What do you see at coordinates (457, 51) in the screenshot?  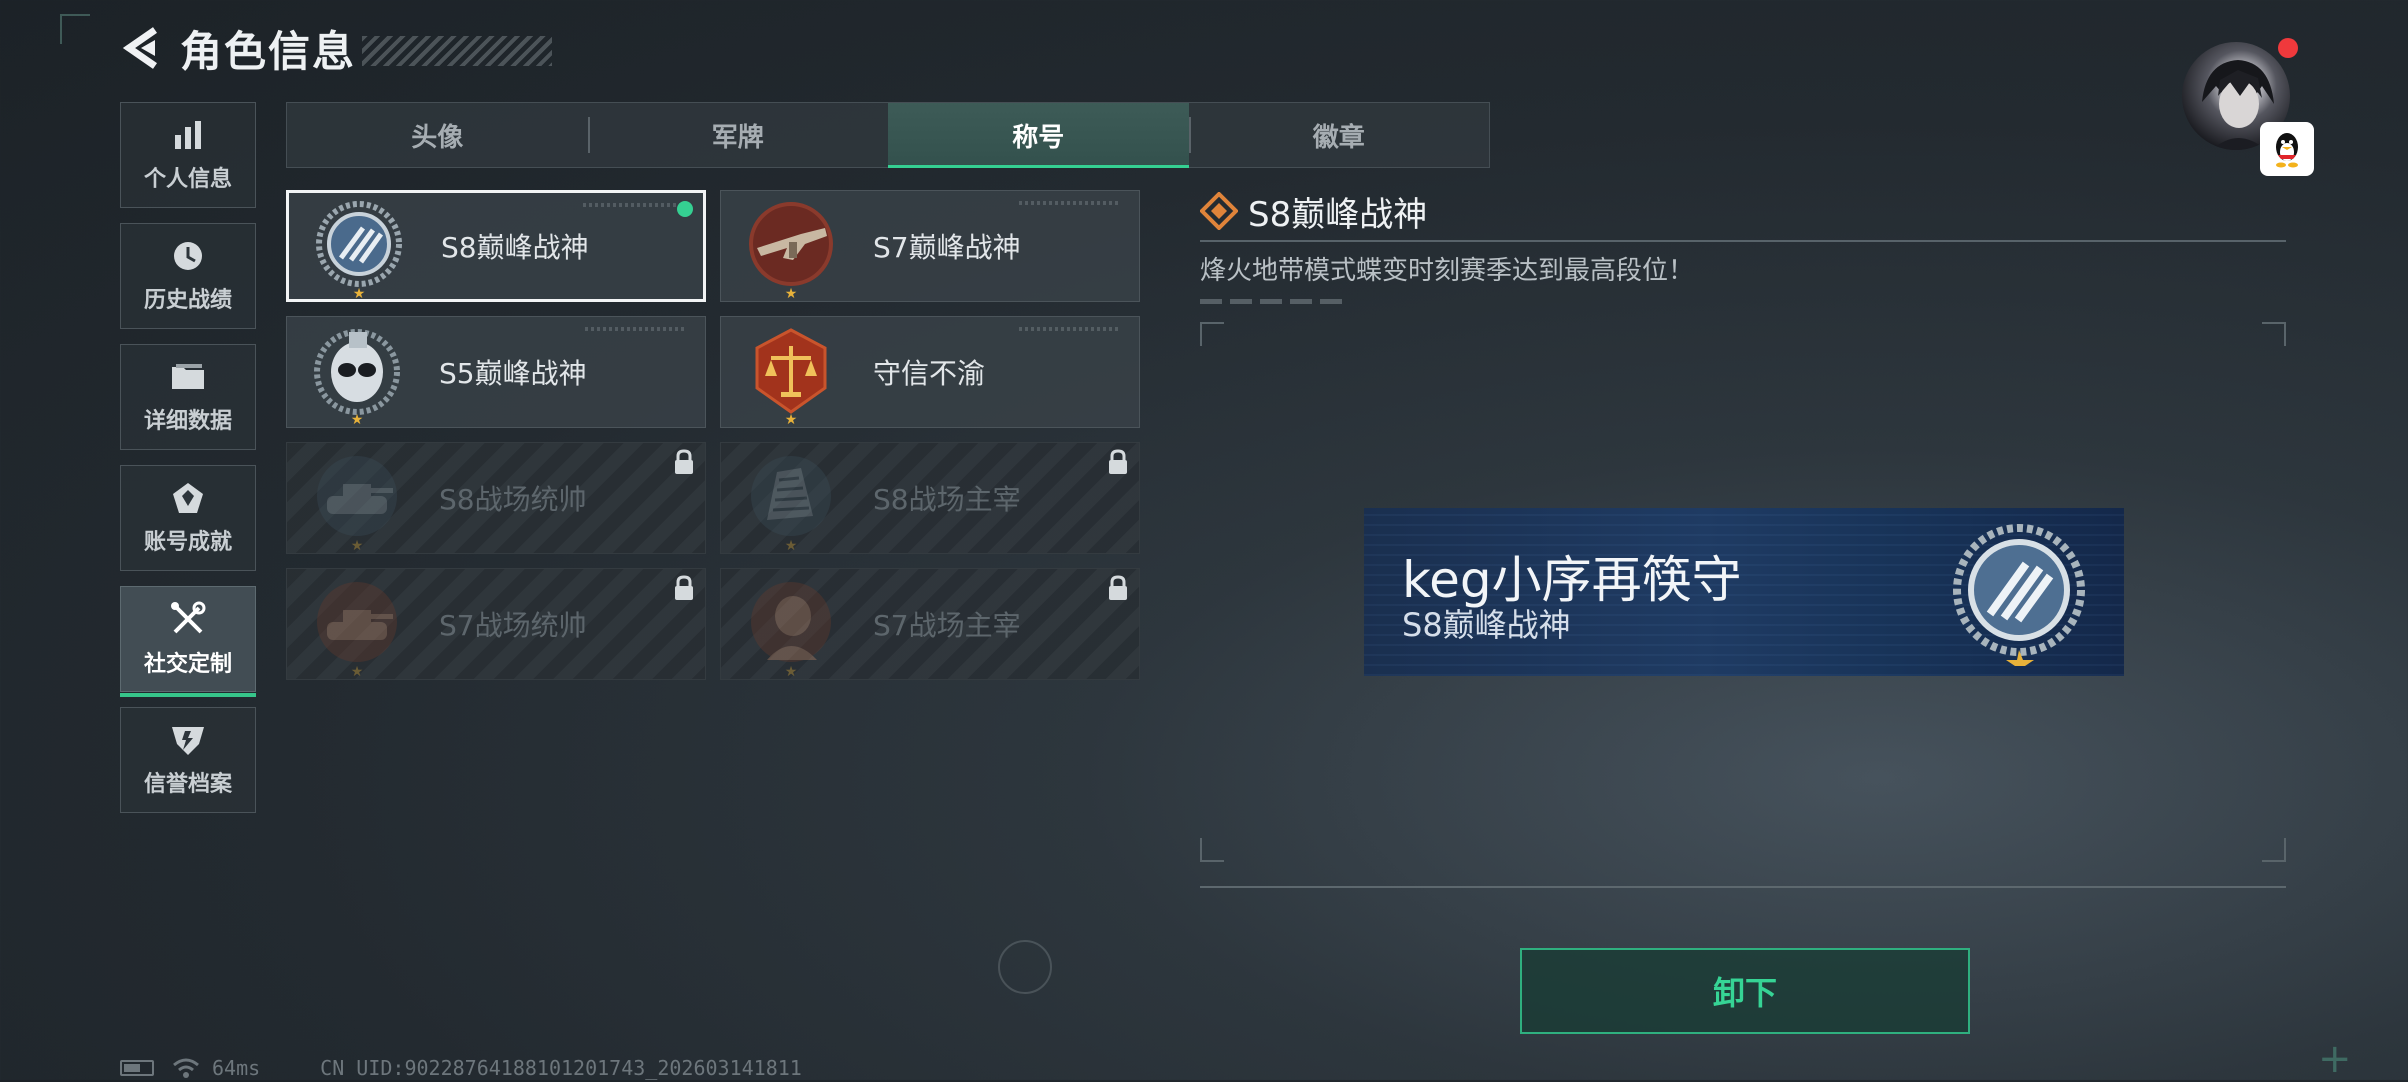 I see `title-stripe-decoration` at bounding box center [457, 51].